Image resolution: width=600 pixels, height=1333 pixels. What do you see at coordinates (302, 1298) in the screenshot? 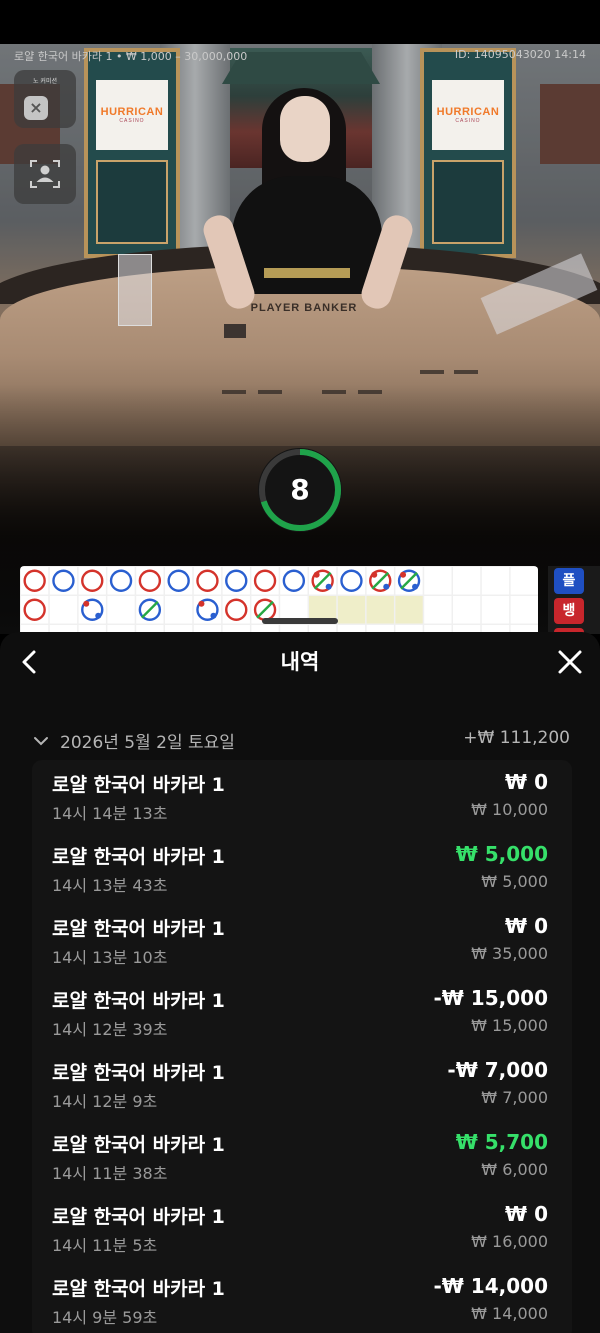
I see `history-row: 로얄 한국어 바카라 1 14시 9분 59초 -₩ 14,000 ₩ 14,000` at bounding box center [302, 1298].